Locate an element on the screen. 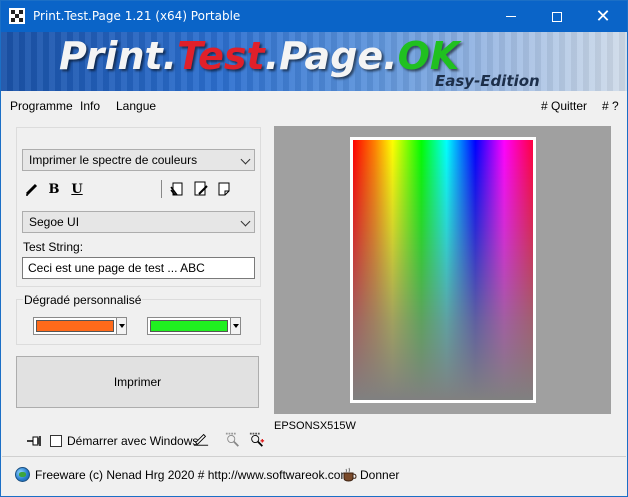  menu-langue: Langue is located at coordinates (136, 106).